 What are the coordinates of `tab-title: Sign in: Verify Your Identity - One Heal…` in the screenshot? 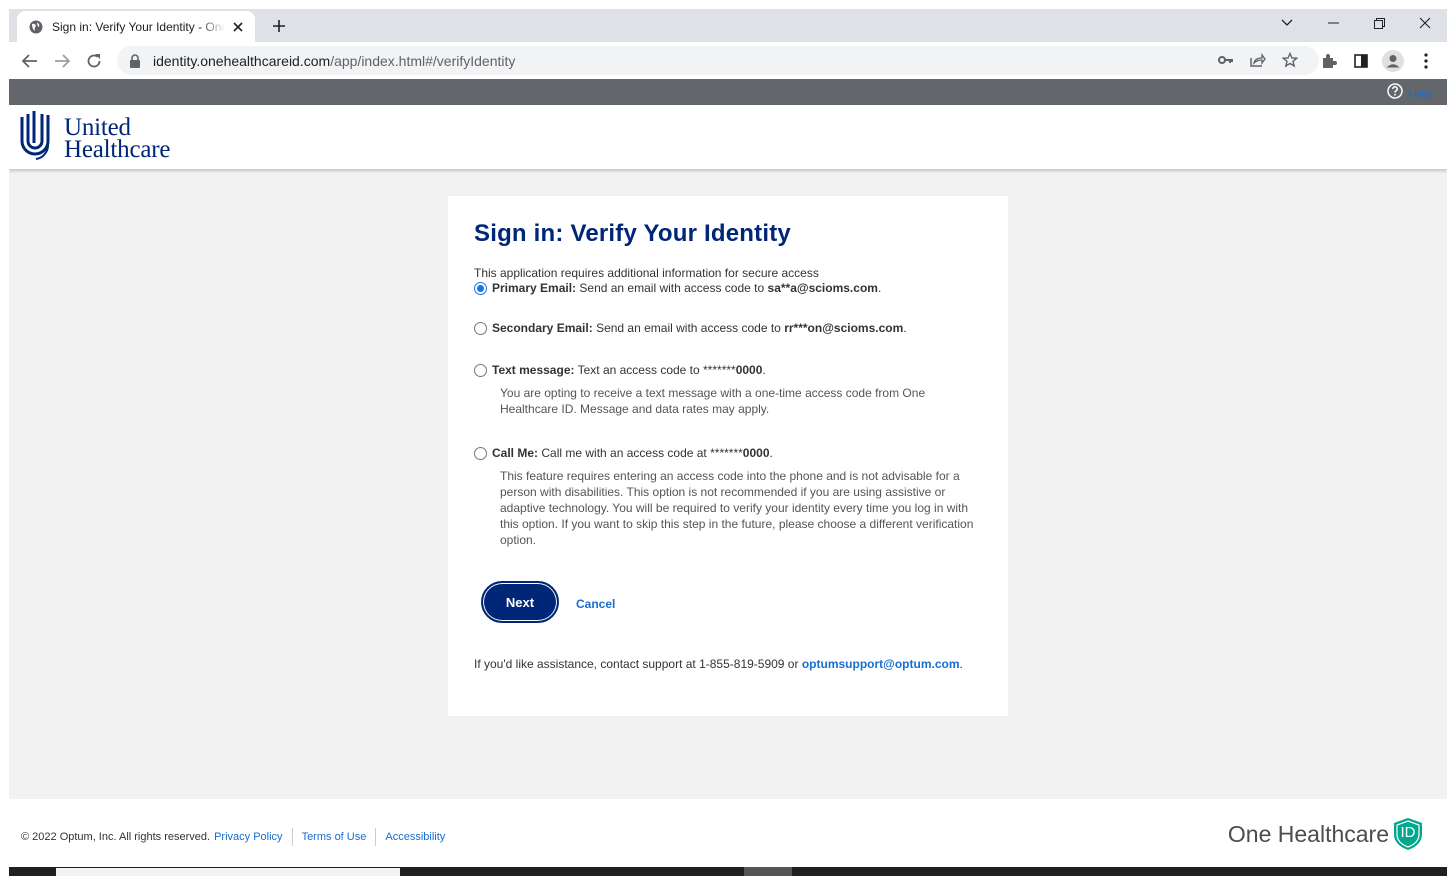 It's located at (138, 26).